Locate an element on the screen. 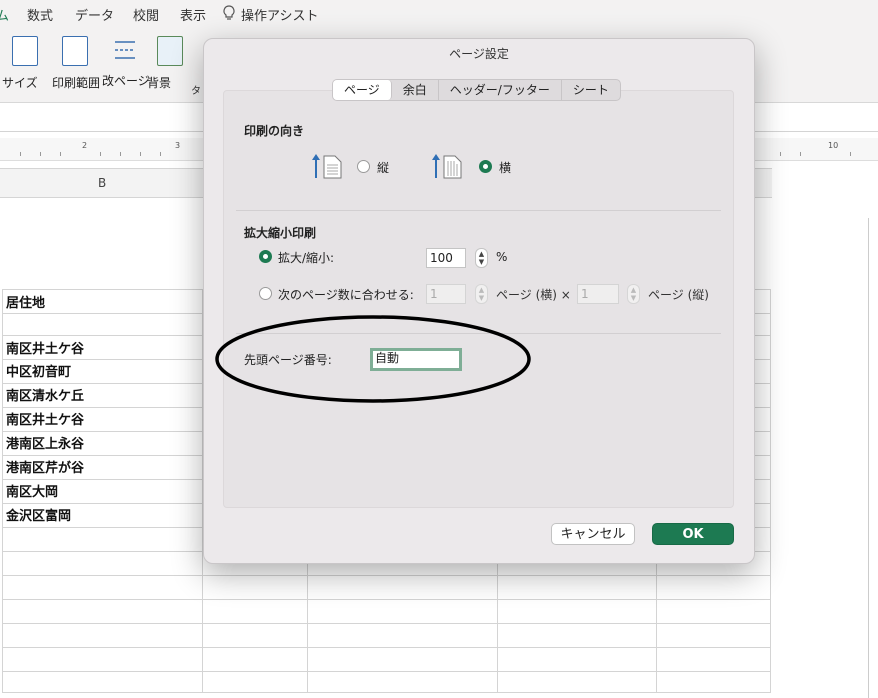 Image resolution: width=878 pixels, height=698 pixels. menu-item-review: 校閲 is located at coordinates (146, 14).